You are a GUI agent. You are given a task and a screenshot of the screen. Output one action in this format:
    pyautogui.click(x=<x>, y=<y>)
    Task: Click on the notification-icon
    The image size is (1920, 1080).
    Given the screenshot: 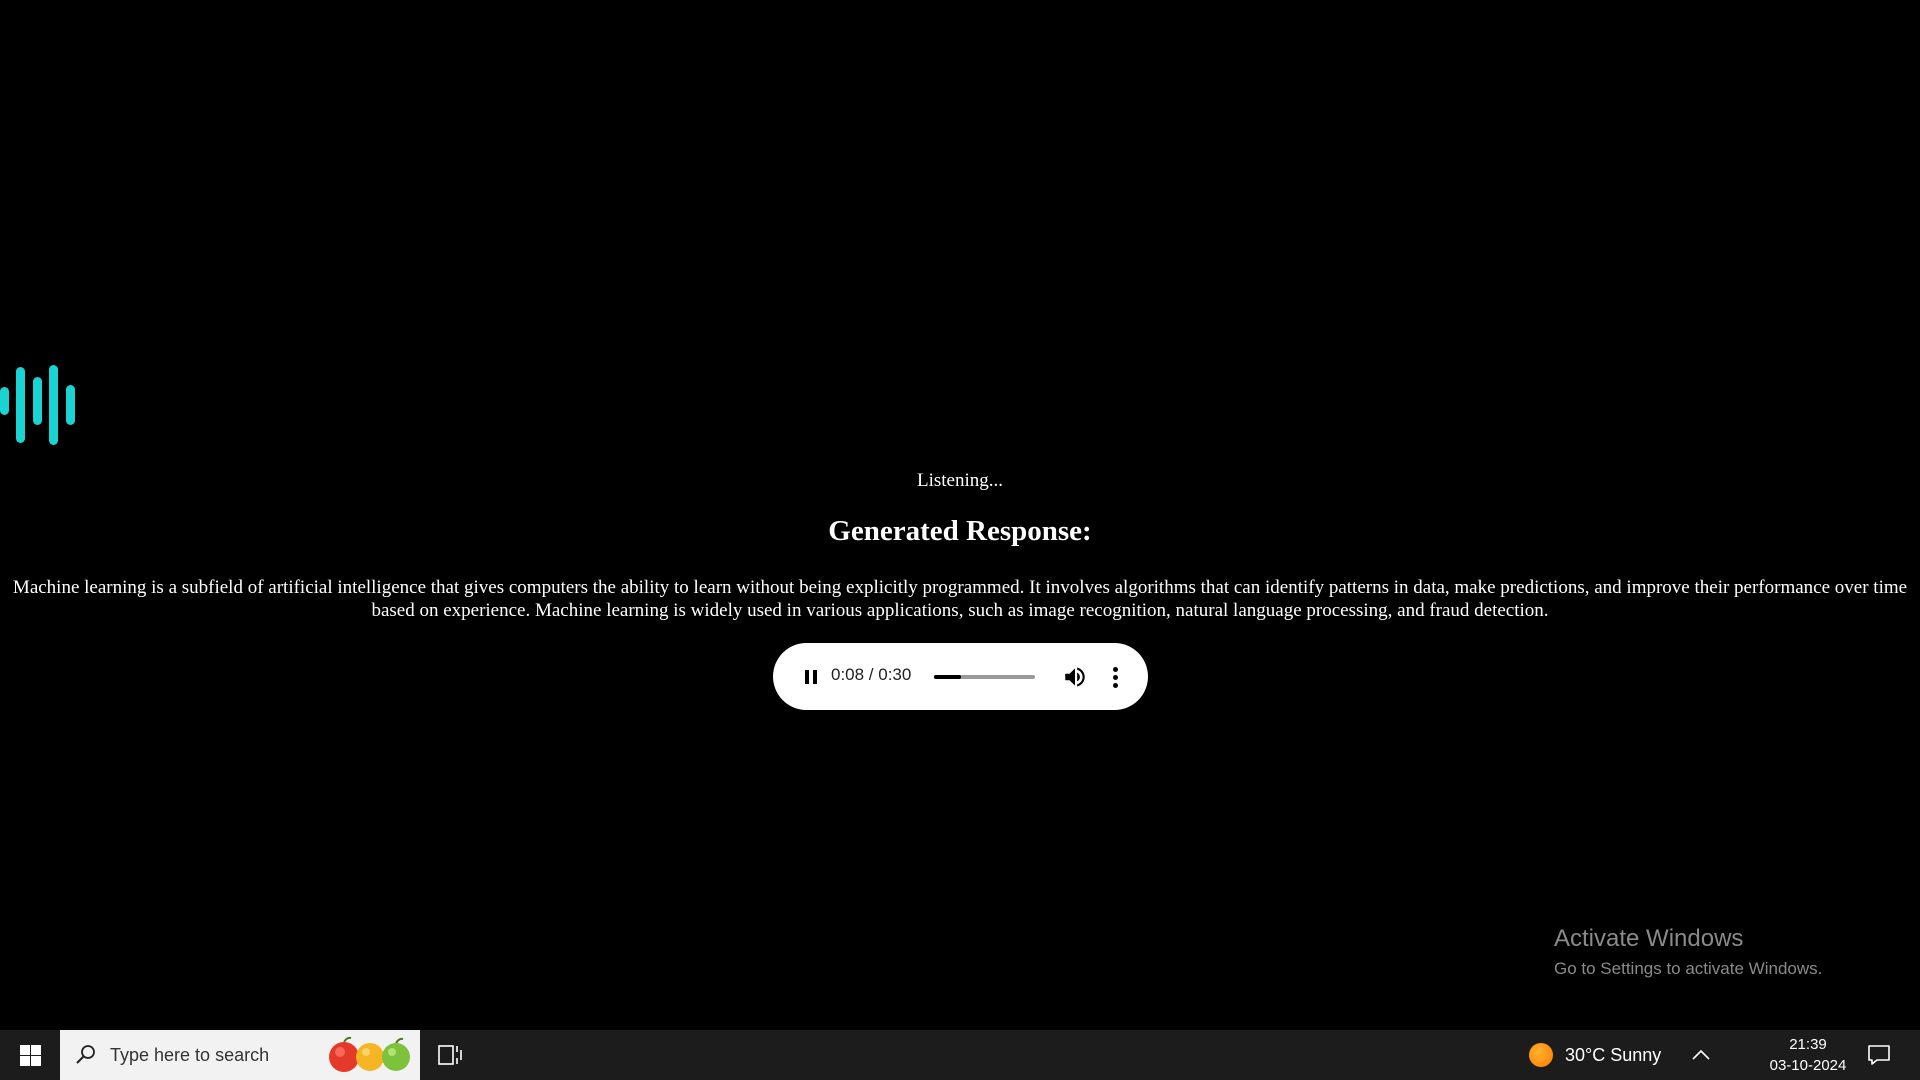 What is the action you would take?
    pyautogui.click(x=1879, y=1055)
    